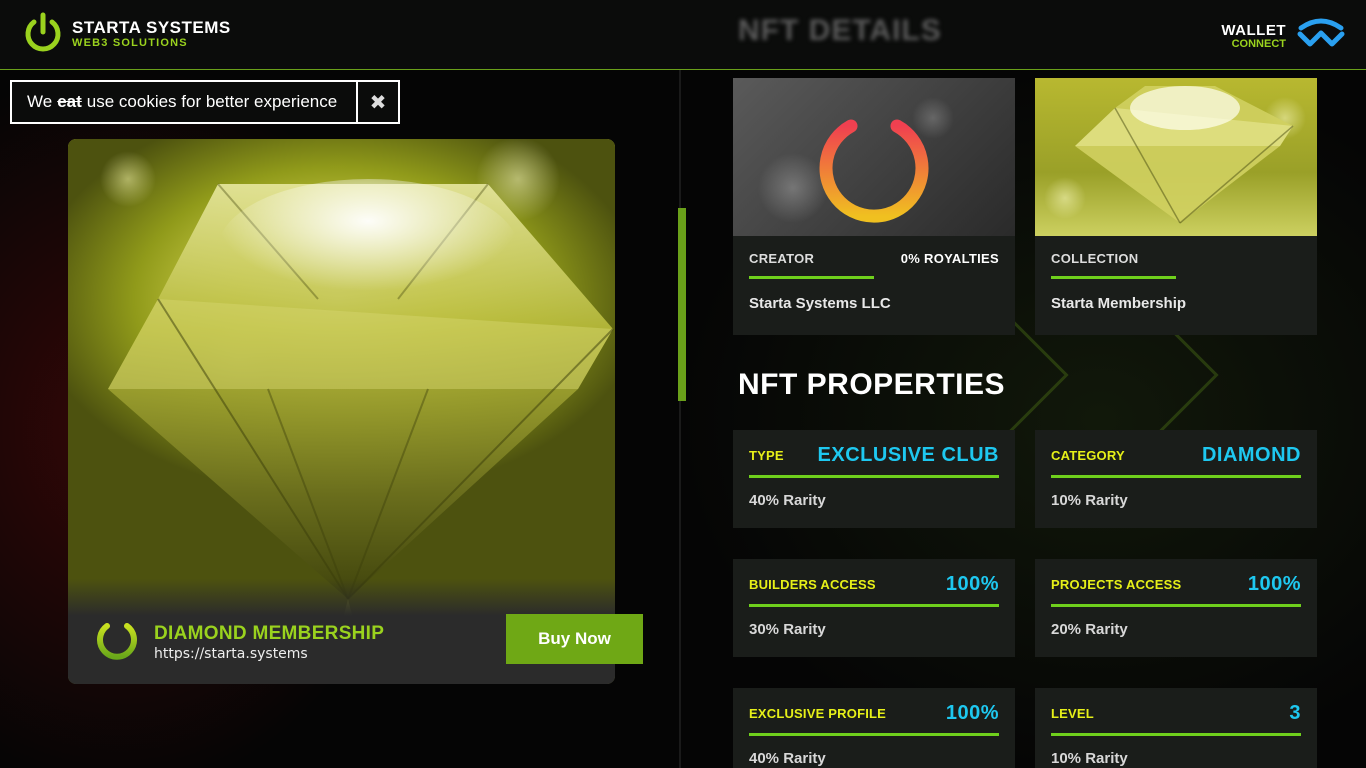  What do you see at coordinates (874, 728) in the screenshot?
I see `property-card-exclusive-profile: EXCLUSIVE PROFILE 100% 40% Rarity` at bounding box center [874, 728].